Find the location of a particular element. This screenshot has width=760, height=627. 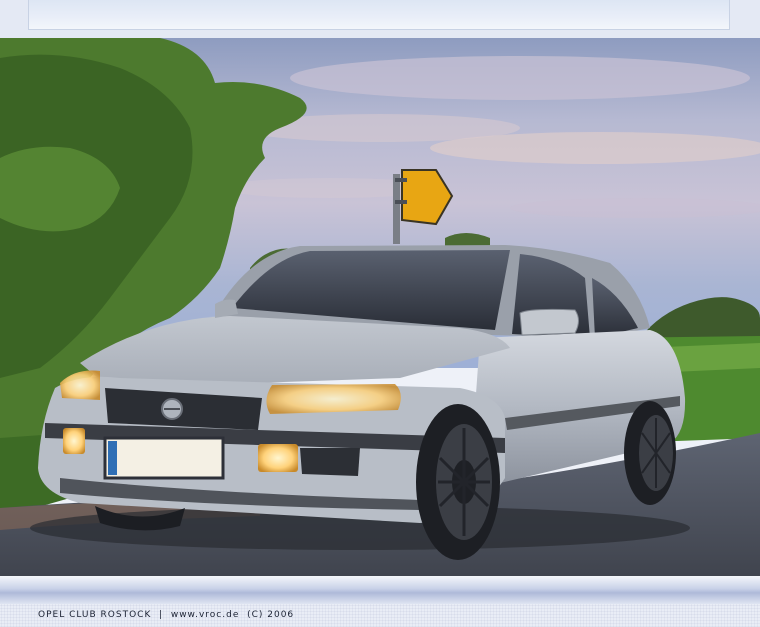

footer: OPEL CLUB ROSTOCK | www.vroc.de (C) 2006 is located at coordinates (380, 615).